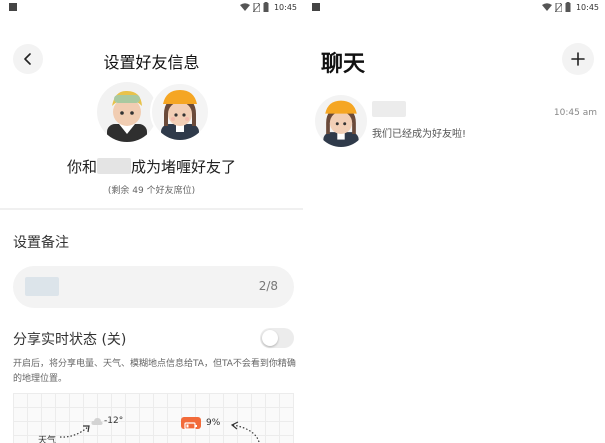 This screenshot has height=443, width=605. What do you see at coordinates (180, 112) in the screenshot?
I see `friend-avatar` at bounding box center [180, 112].